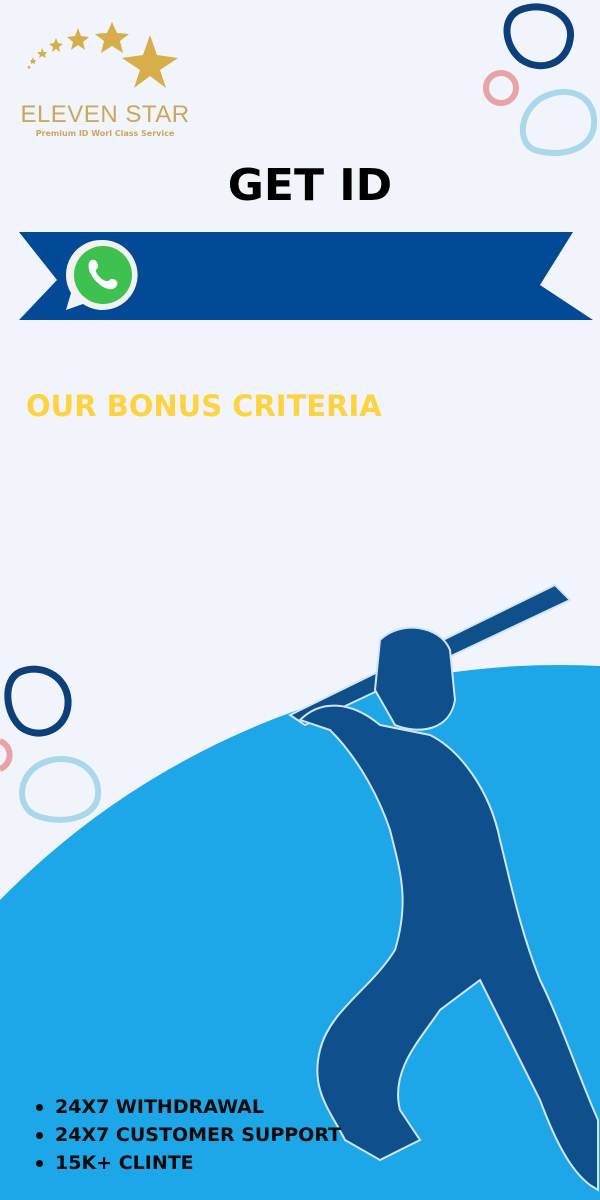 The image size is (600, 1200). I want to click on feature-item: 24X7 CUSTOMER SUPPORT, so click(188, 1135).